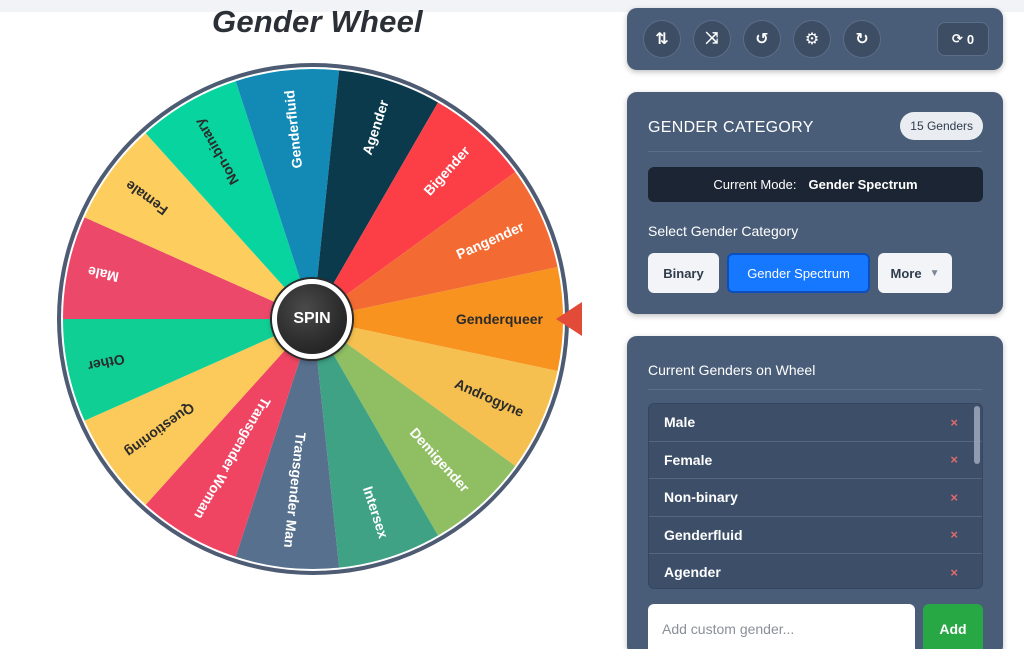  What do you see at coordinates (731, 127) in the screenshot?
I see `category-header: GENDER CATEGORY` at bounding box center [731, 127].